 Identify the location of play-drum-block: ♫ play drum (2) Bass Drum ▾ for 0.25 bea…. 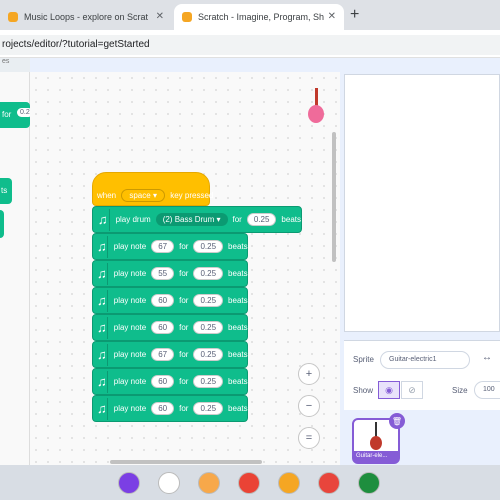
(197, 219).